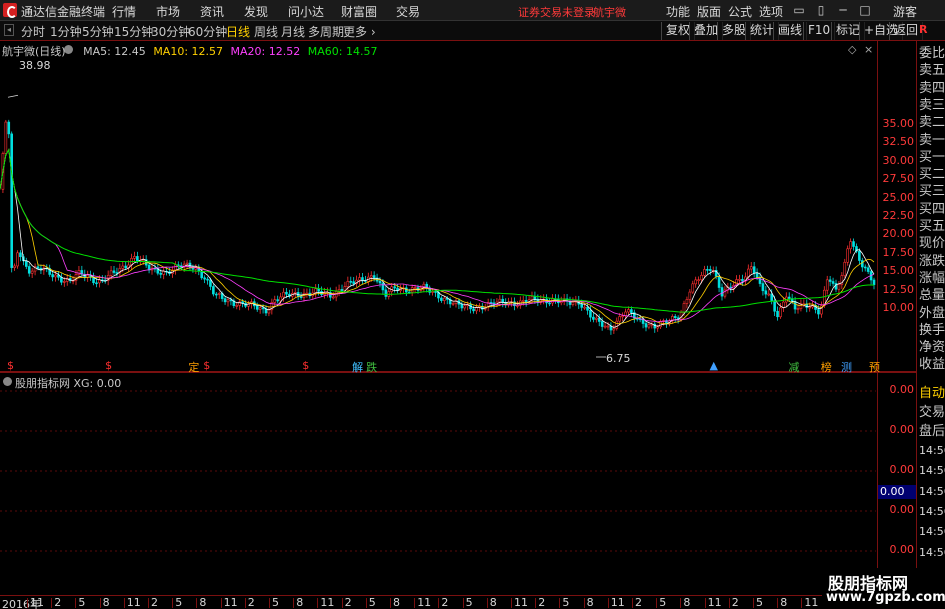 This screenshot has height=609, width=945. Describe the element at coordinates (133, 31) in the screenshot. I see `period-15min: 15分钟` at that location.